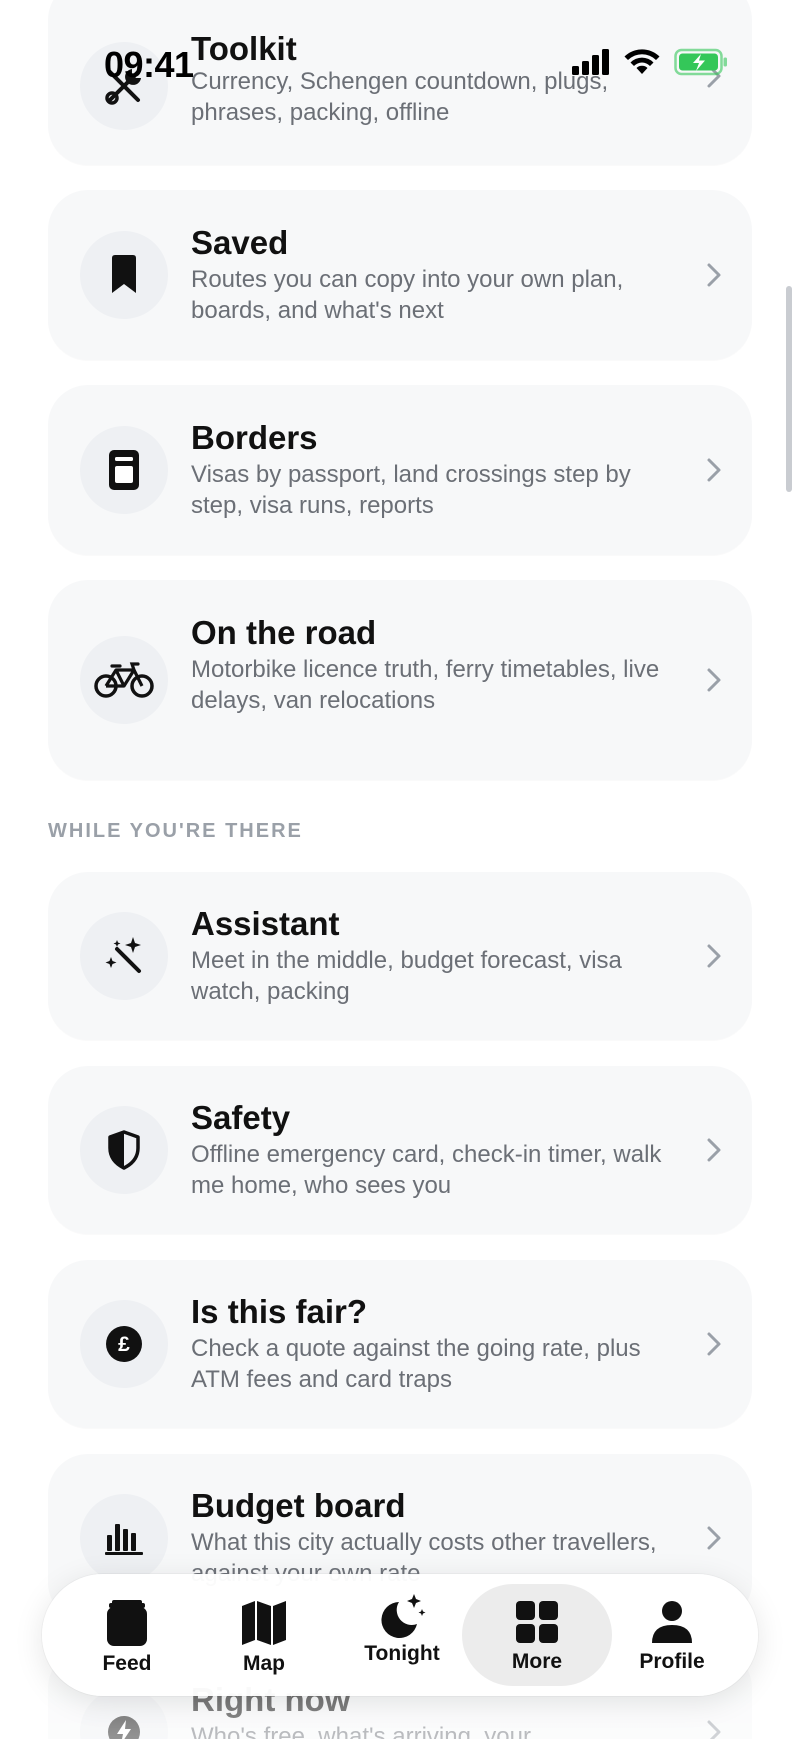  I want to click on passport-icon, so click(124, 470).